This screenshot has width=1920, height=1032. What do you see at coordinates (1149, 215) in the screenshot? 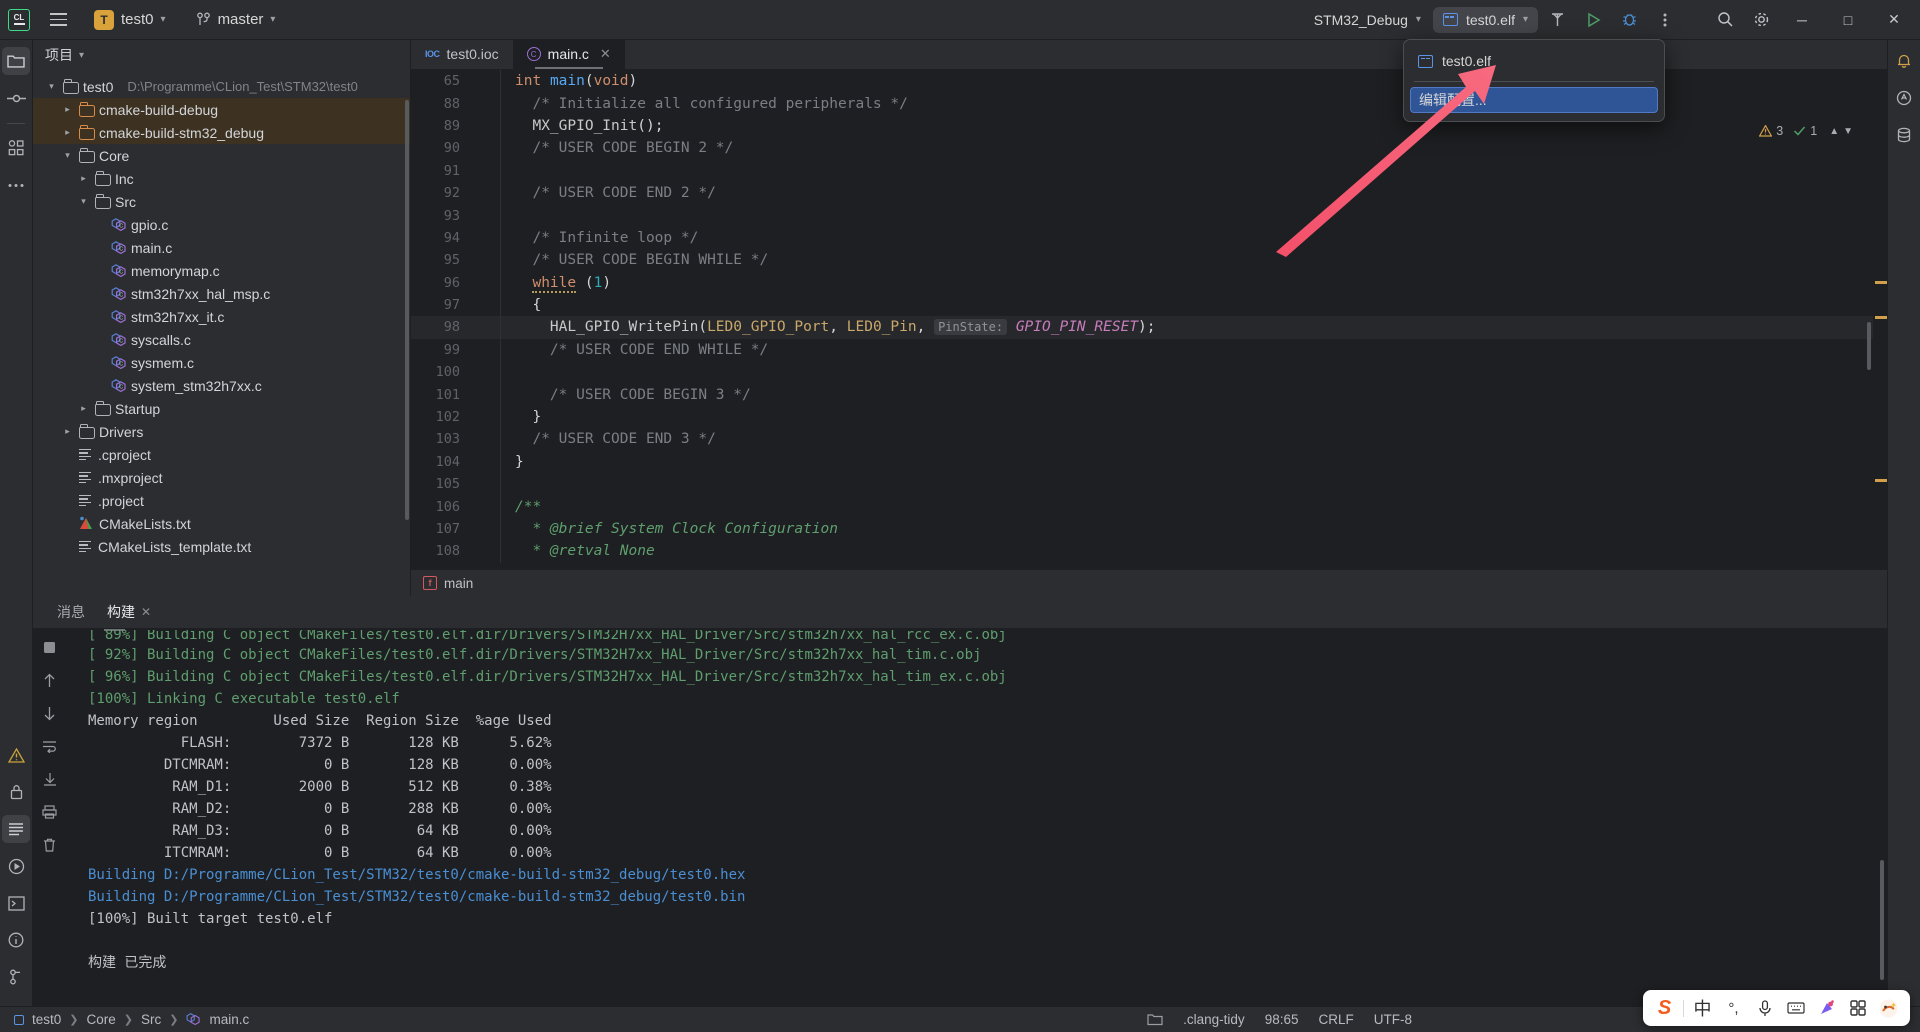
I see `code-line: 93` at bounding box center [1149, 215].